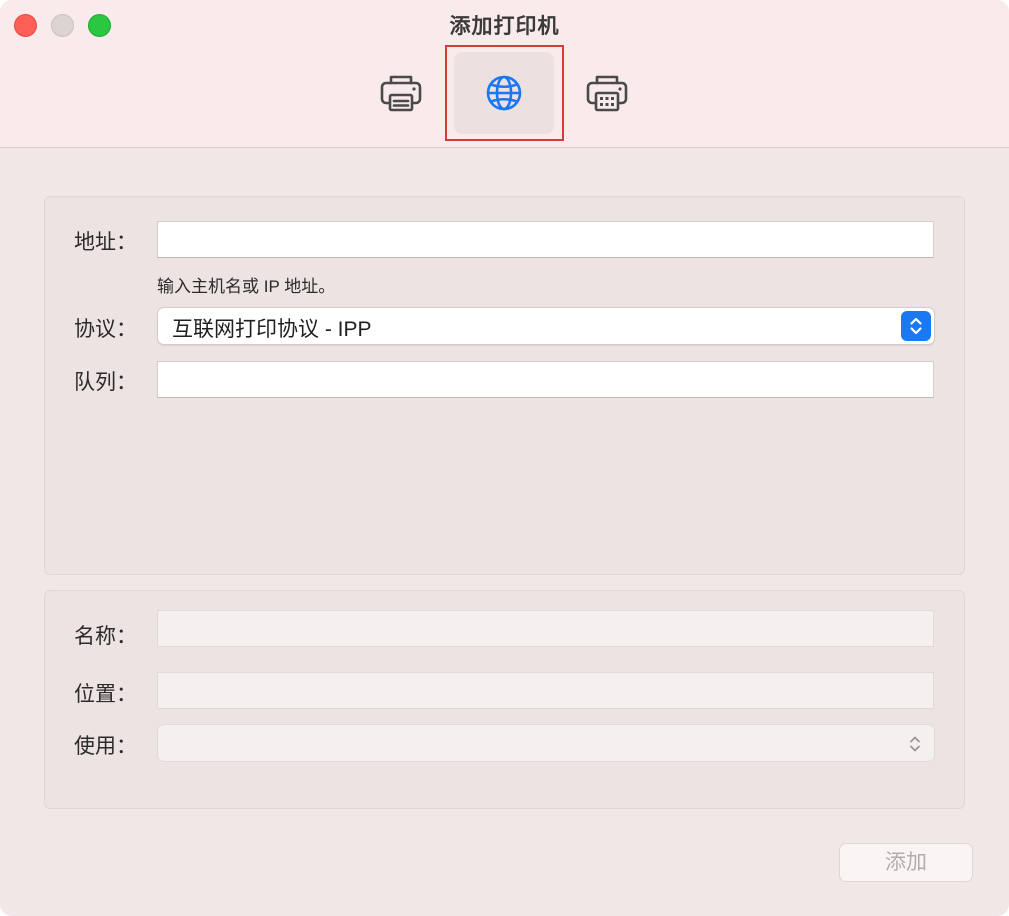 The image size is (1009, 916). I want to click on protocol-label: 协议：, so click(105, 329).